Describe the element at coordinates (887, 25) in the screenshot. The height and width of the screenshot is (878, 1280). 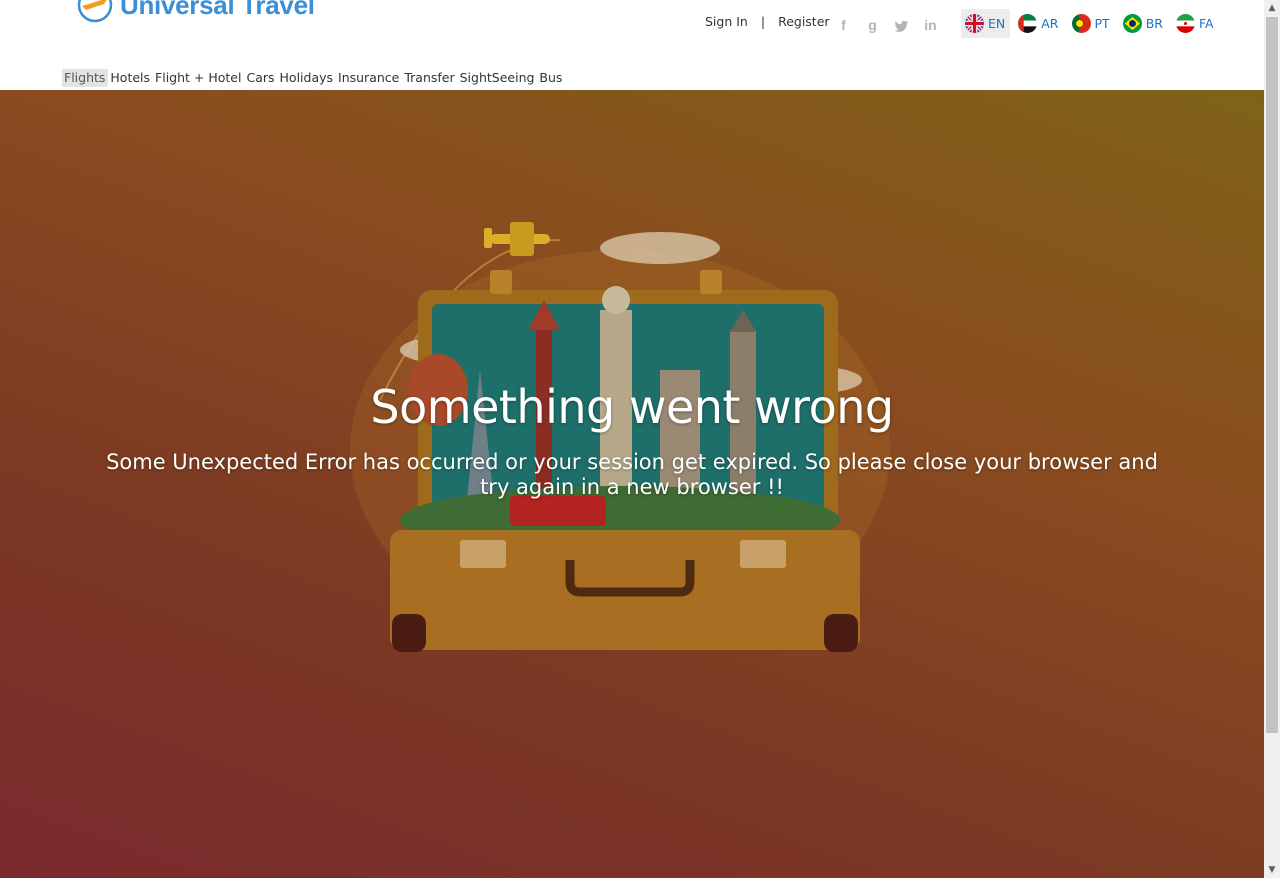
I see `social-links: f g in` at that location.